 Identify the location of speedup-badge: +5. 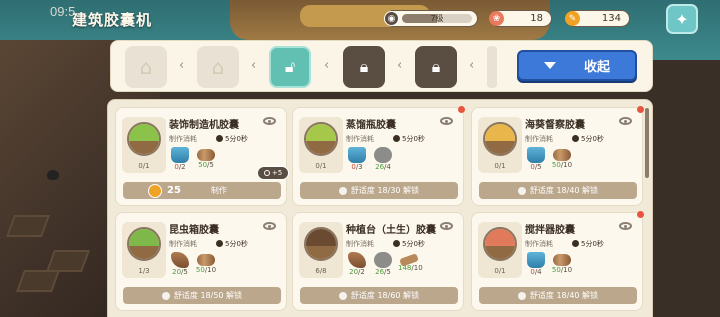
(273, 173).